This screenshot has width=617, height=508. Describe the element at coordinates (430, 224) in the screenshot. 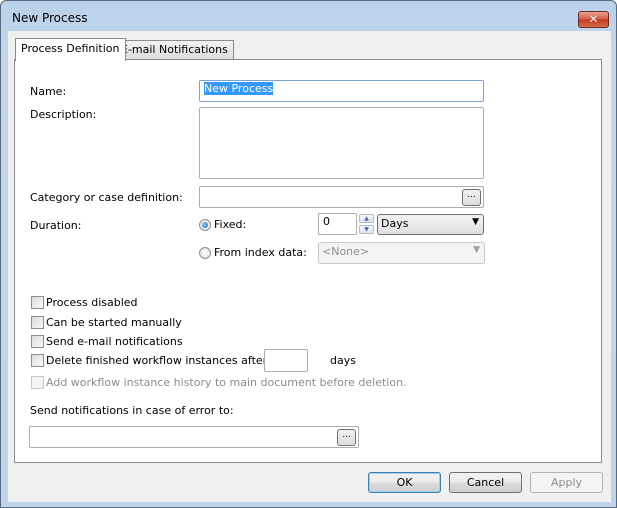

I see `duration-unit-select: Days ▼` at that location.